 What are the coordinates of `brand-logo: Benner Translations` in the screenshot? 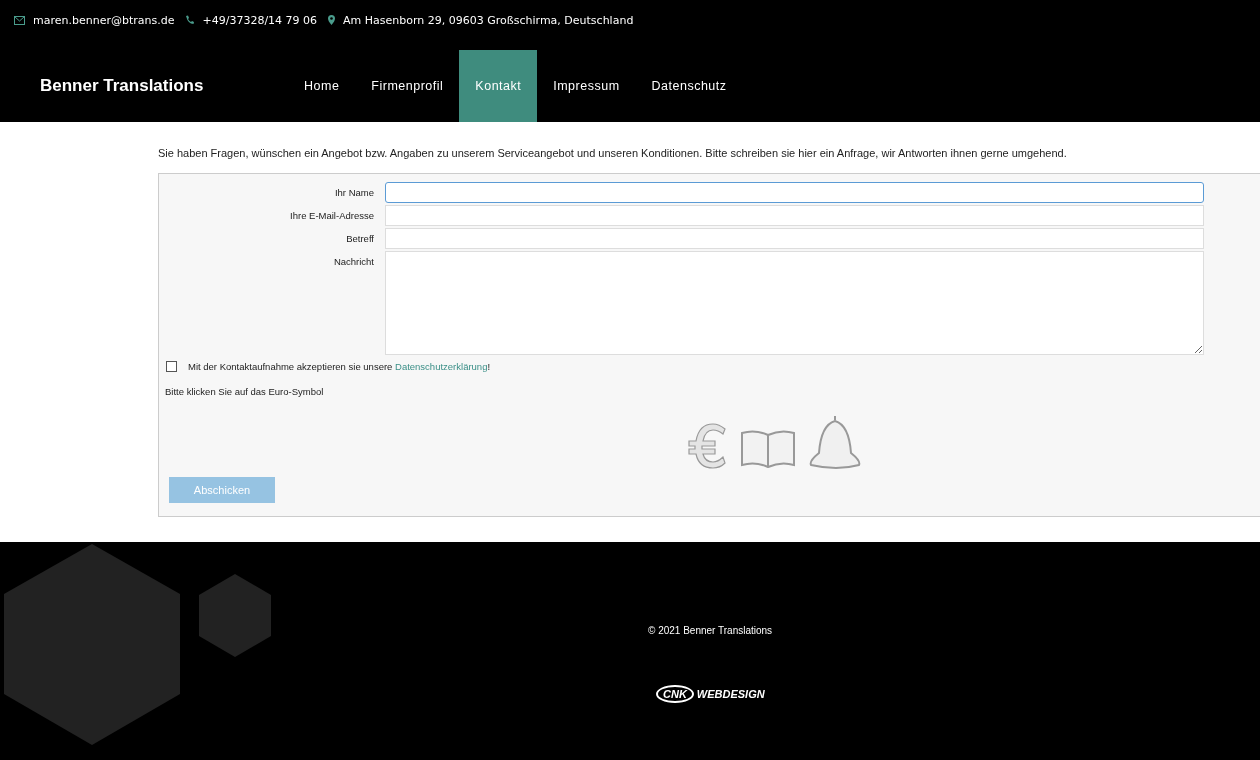 It's located at (164, 86).